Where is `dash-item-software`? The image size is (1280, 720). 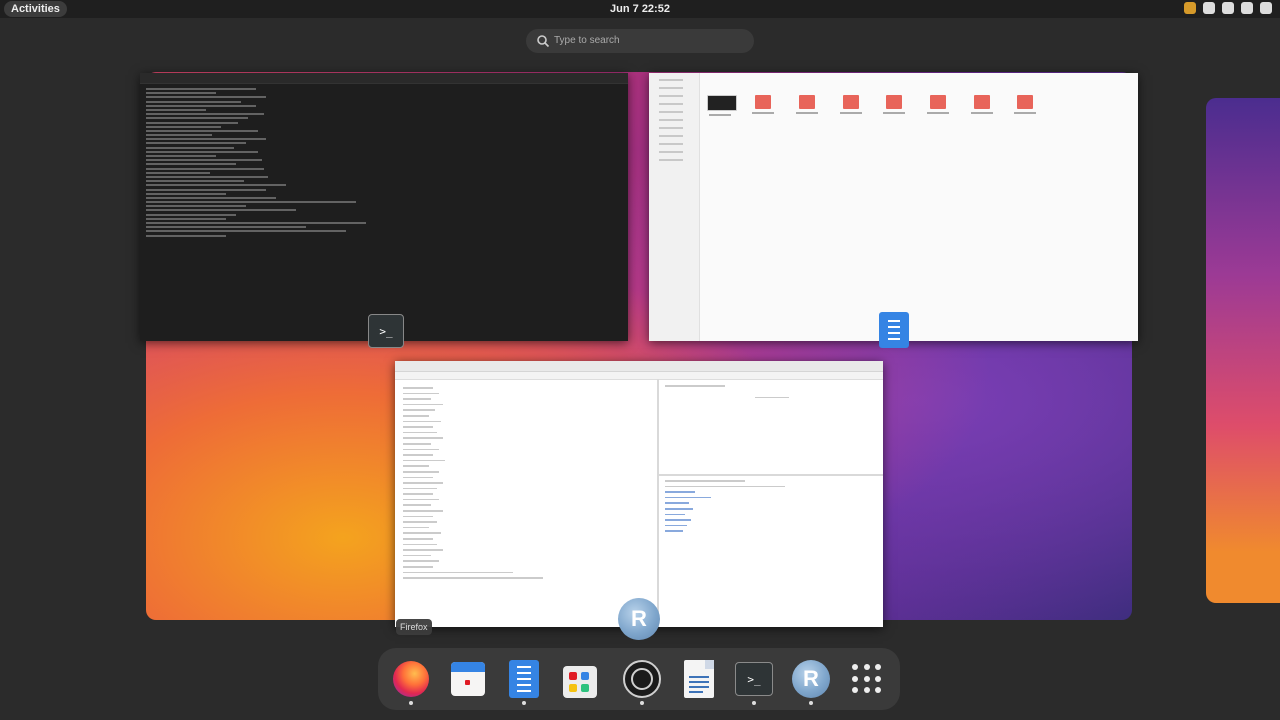
dash-item-software is located at coordinates (580, 679).